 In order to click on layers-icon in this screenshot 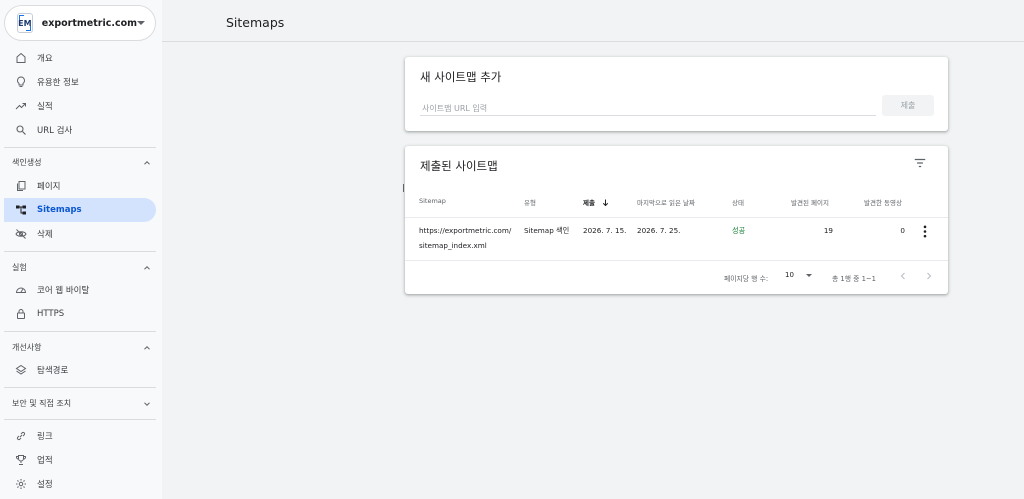, I will do `click(21, 370)`.